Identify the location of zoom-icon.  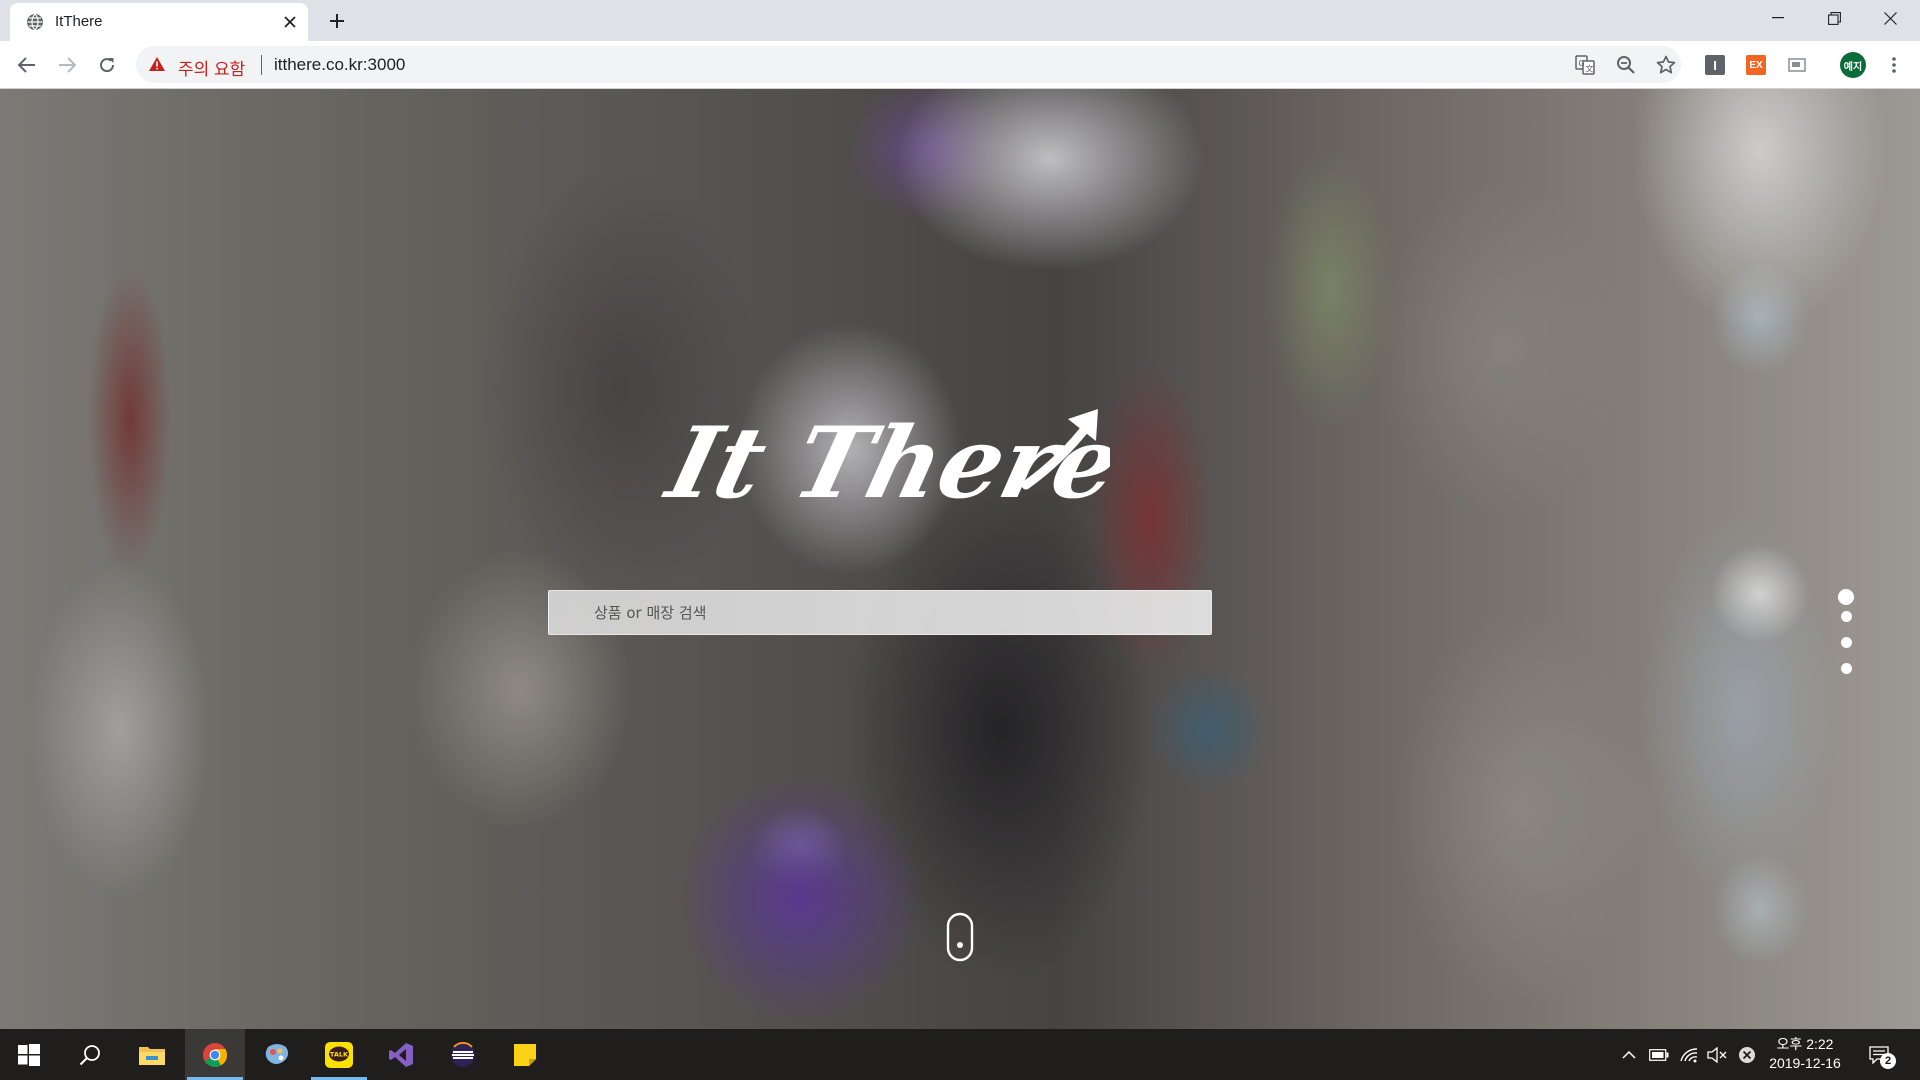
(1626, 65).